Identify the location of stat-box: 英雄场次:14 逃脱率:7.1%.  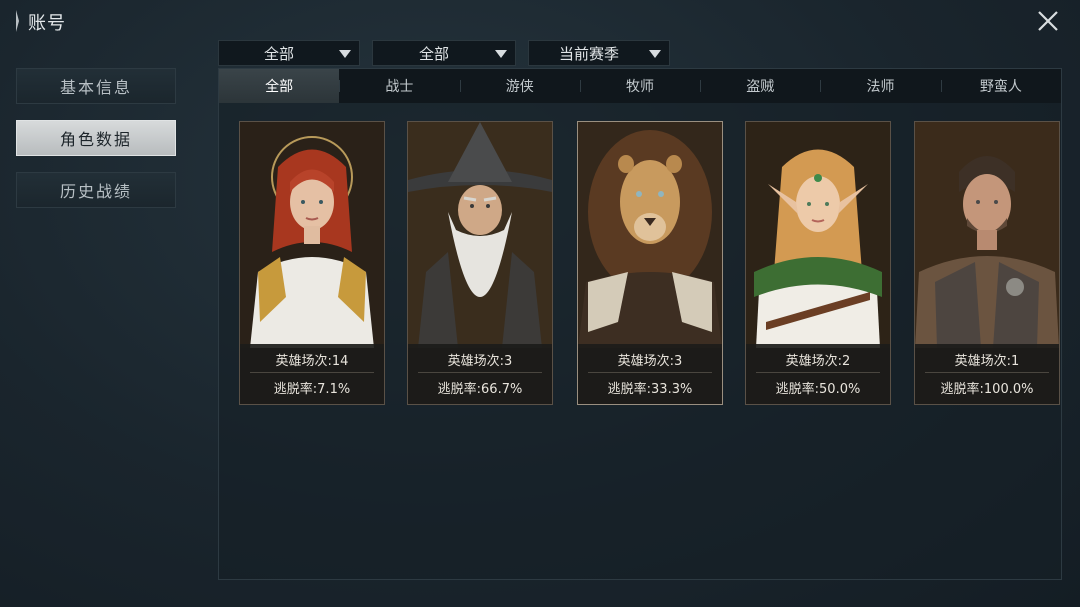
(312, 374).